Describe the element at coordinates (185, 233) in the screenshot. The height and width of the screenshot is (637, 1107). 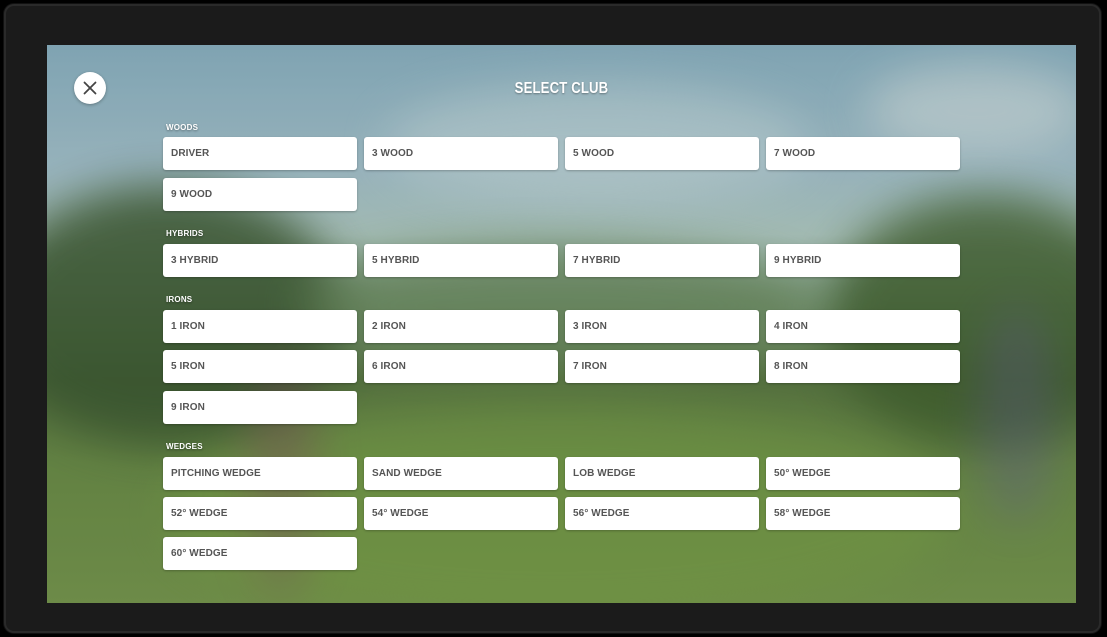
I see `section-label-hybrids: HYBRIDS` at that location.